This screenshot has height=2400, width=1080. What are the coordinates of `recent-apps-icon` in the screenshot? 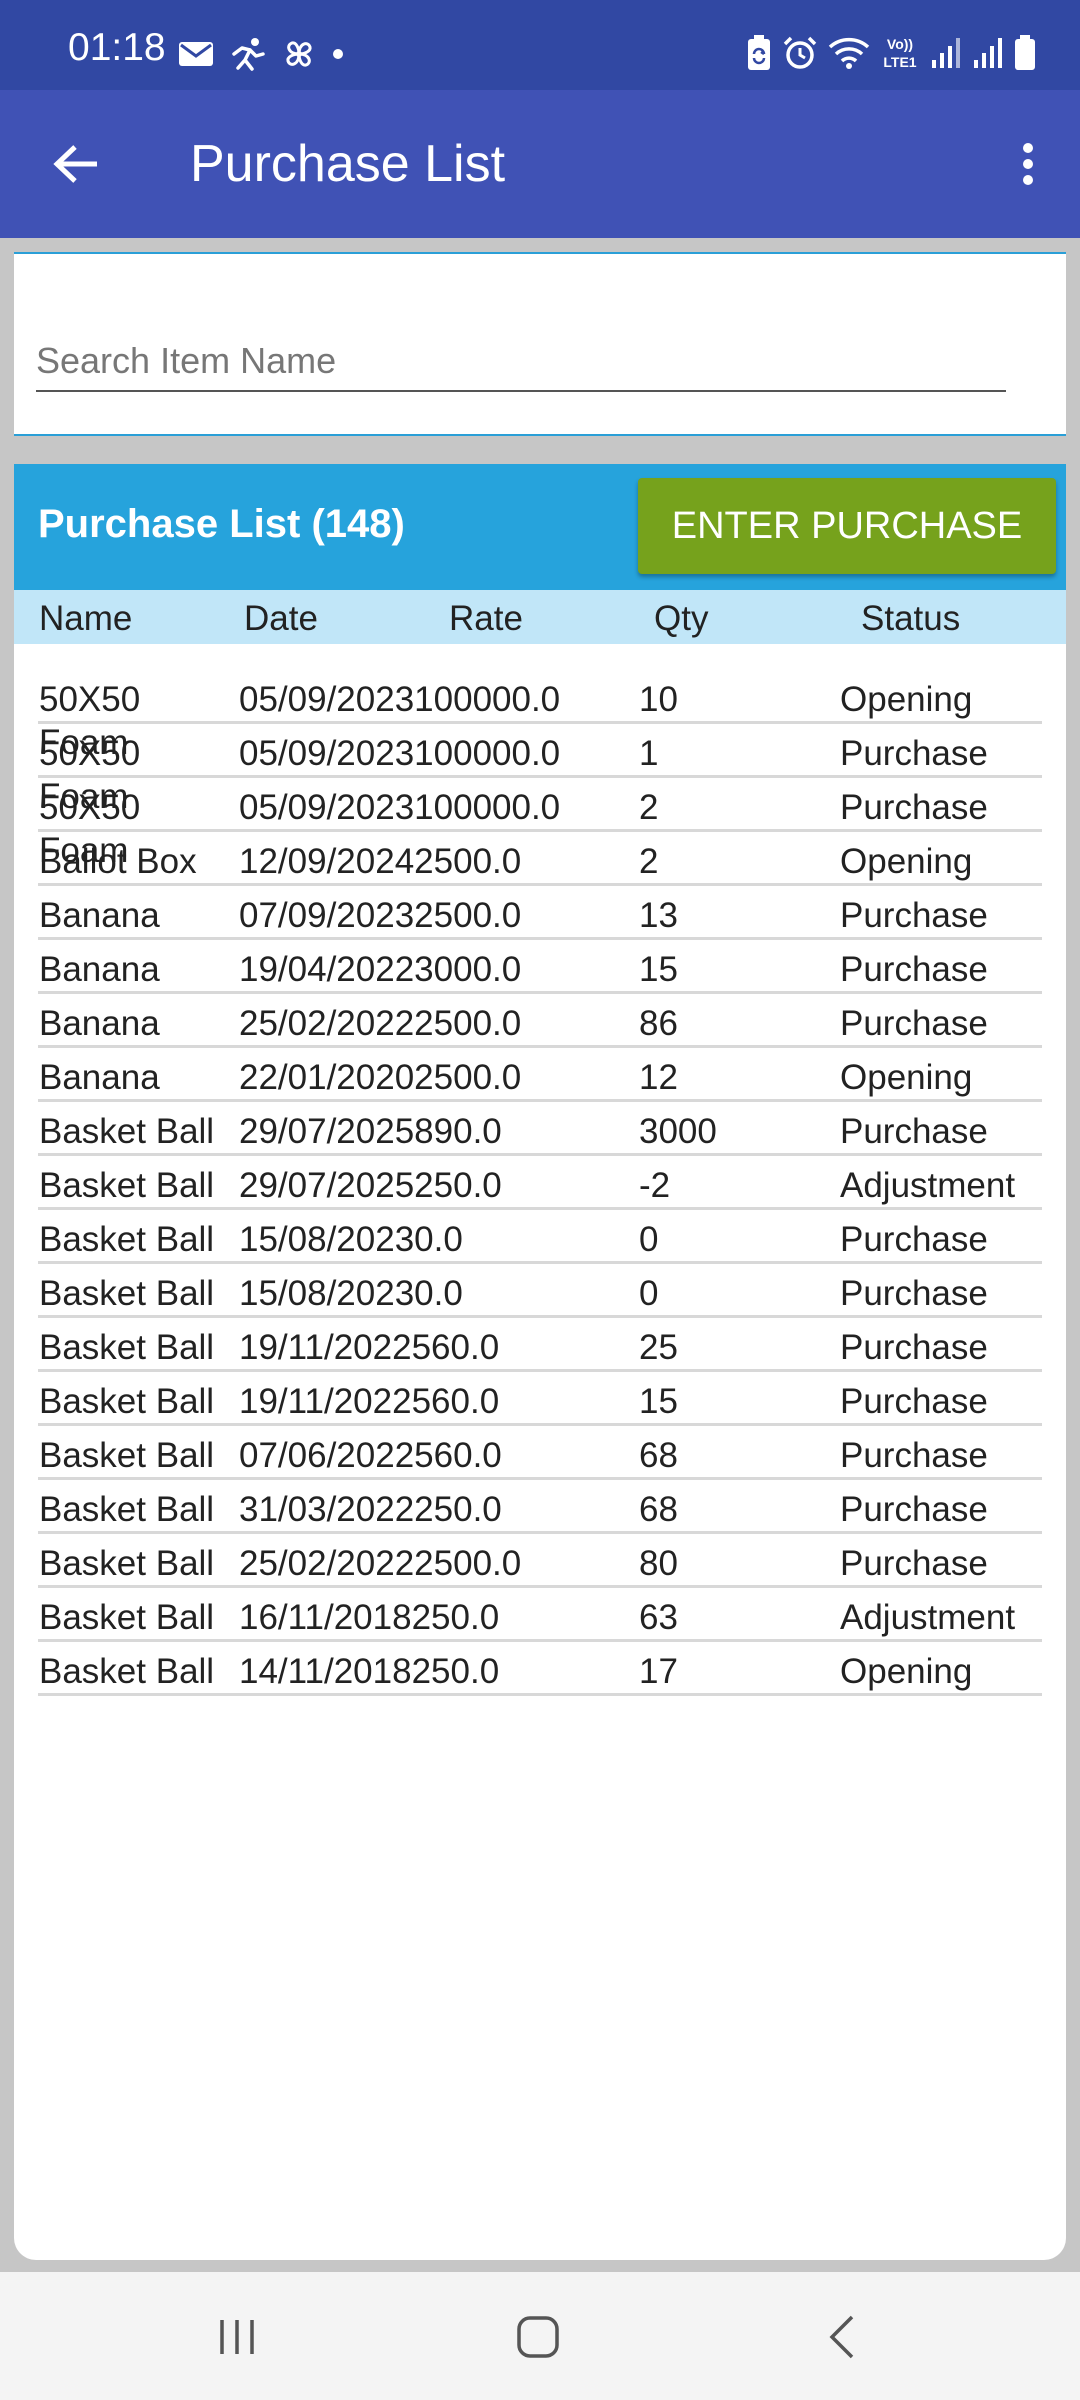 It's located at (237, 2337).